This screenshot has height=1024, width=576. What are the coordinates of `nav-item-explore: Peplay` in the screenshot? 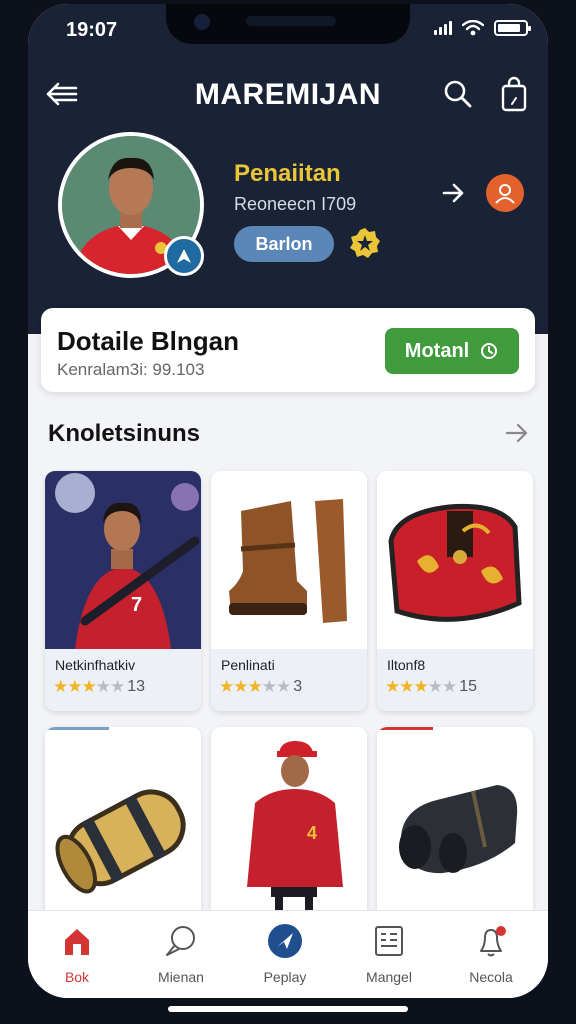 It's located at (285, 956).